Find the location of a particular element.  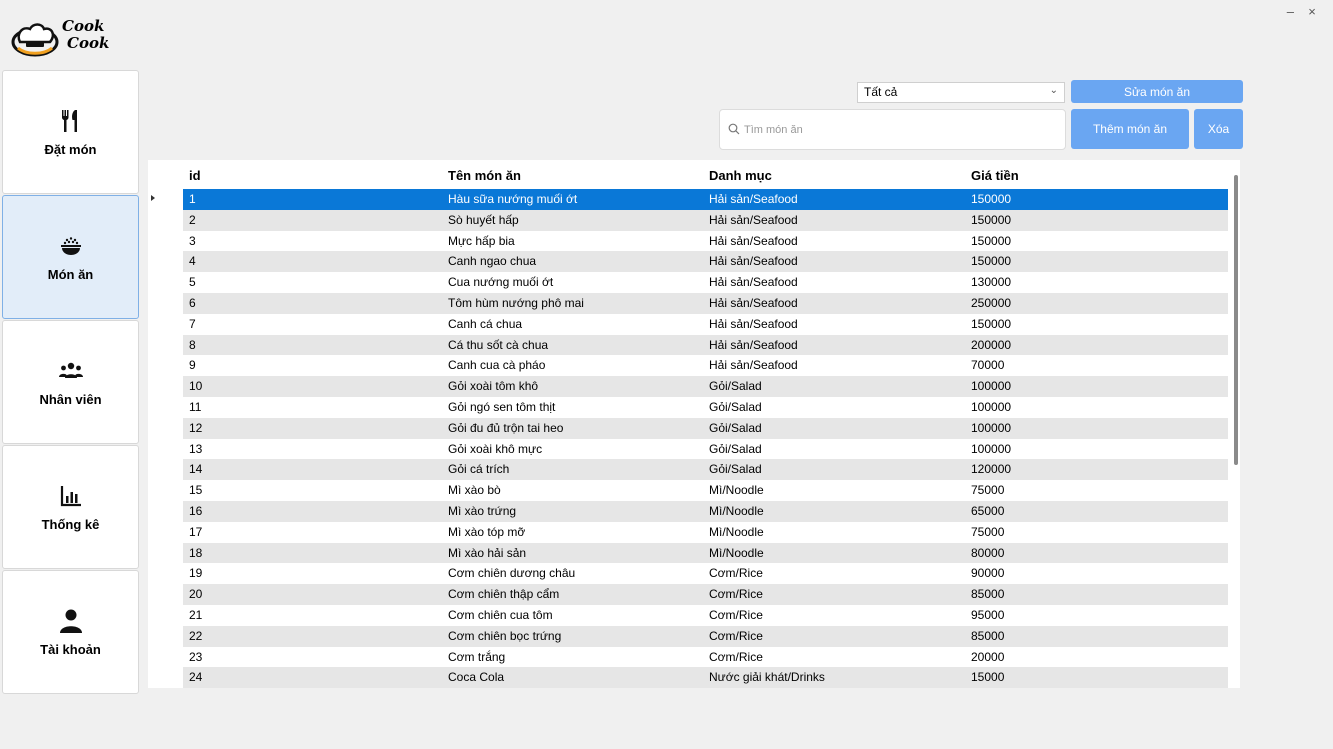

table-row: 5 Cua nướng muối ớt Hải sản/Seafood 130000 is located at coordinates (688, 282).